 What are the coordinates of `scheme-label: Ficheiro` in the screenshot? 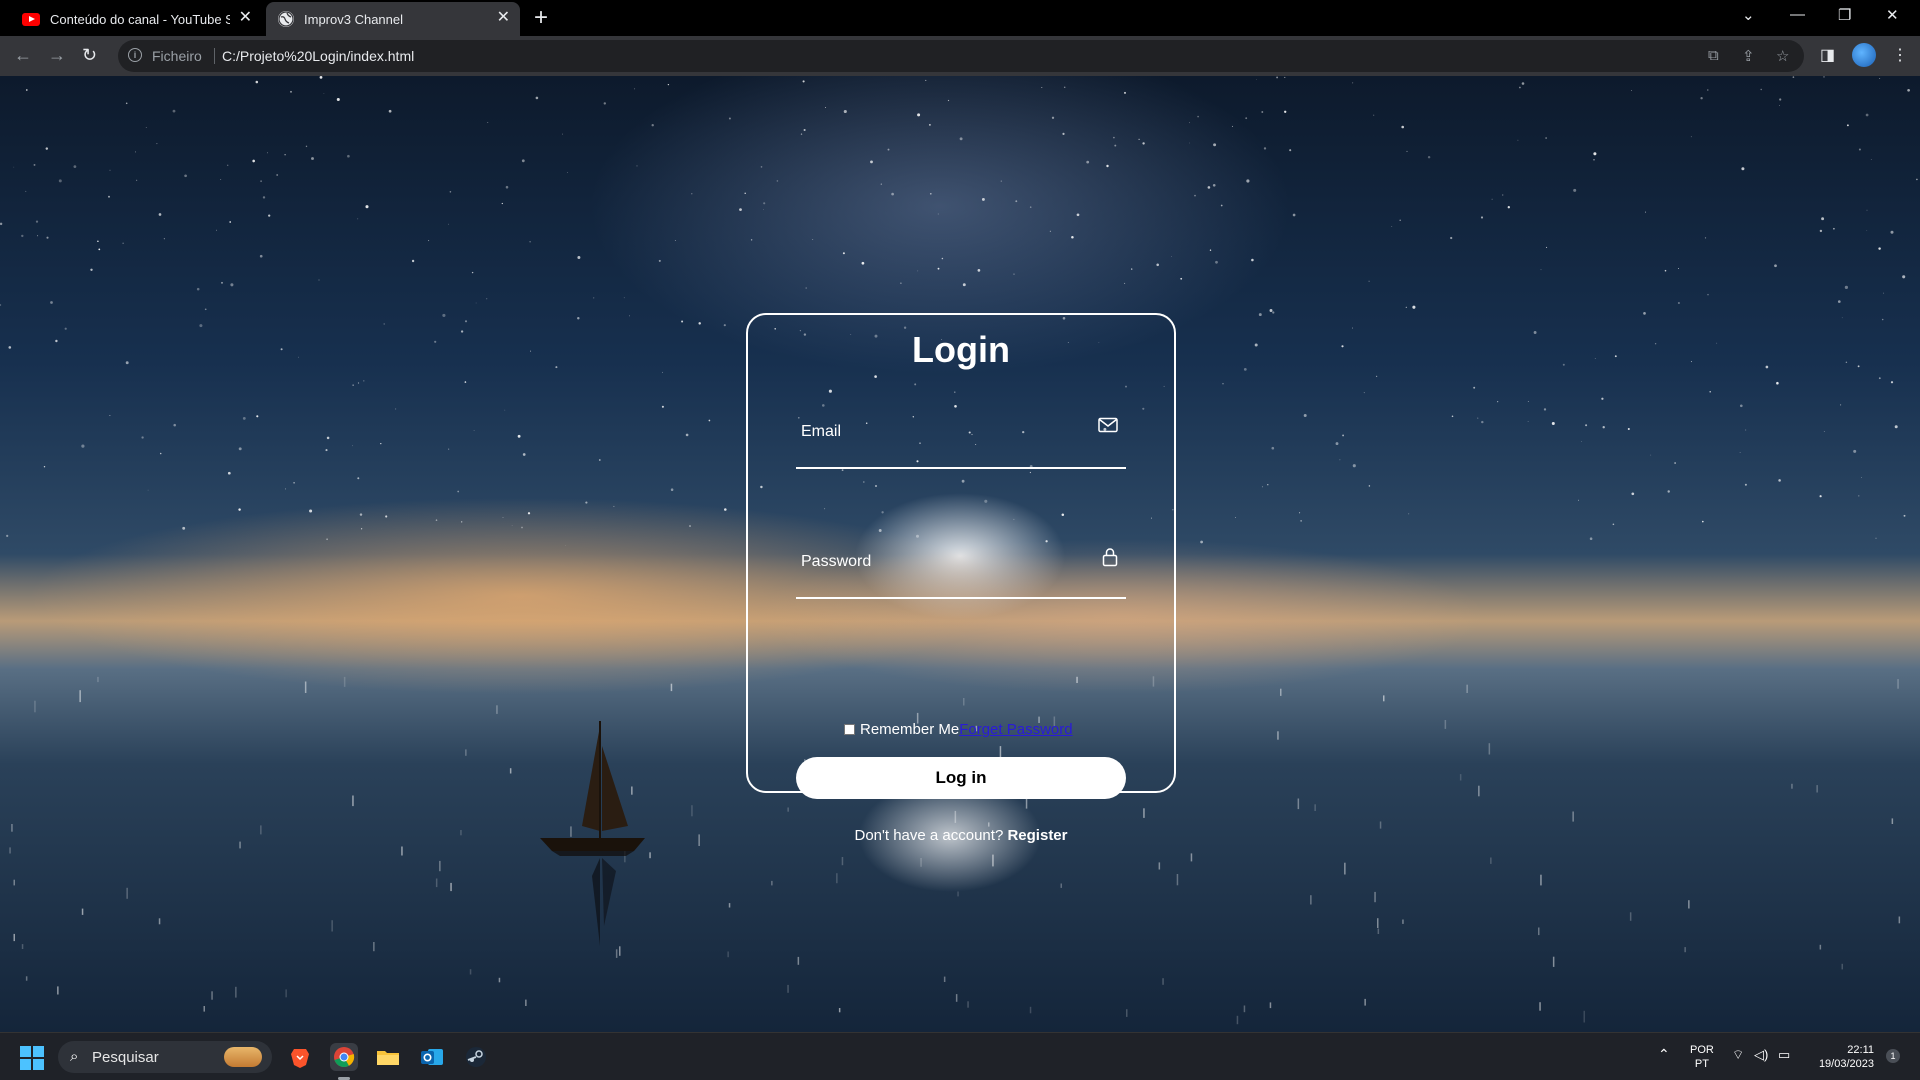 It's located at (177, 56).